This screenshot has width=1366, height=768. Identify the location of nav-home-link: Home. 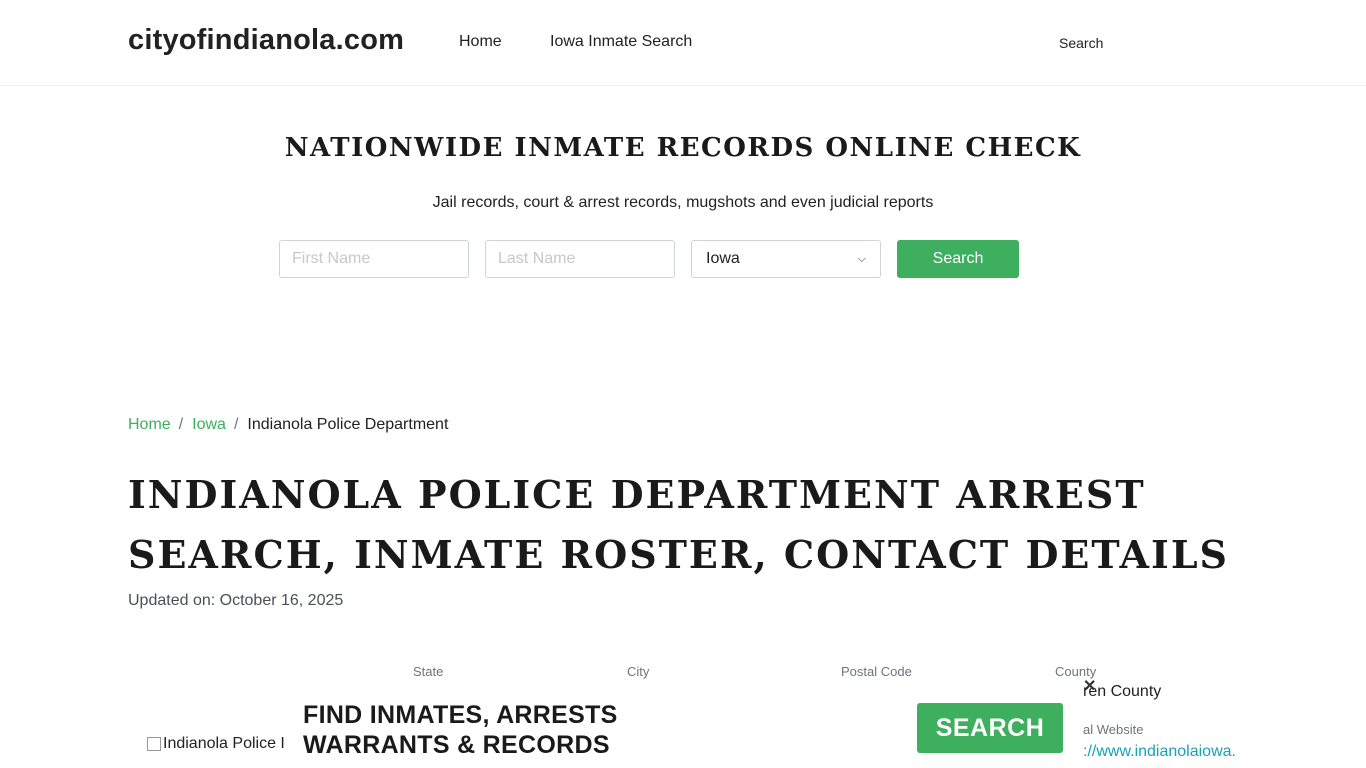
(480, 42).